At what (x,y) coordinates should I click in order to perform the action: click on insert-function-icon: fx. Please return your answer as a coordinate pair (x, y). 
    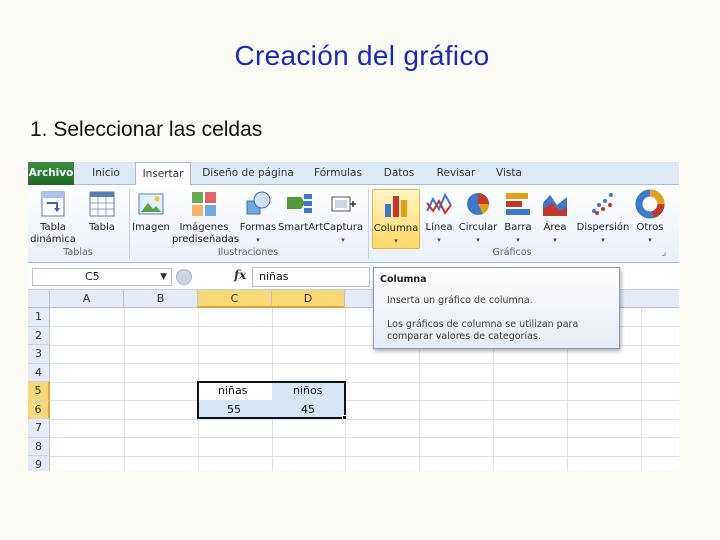
    Looking at the image, I should click on (240, 275).